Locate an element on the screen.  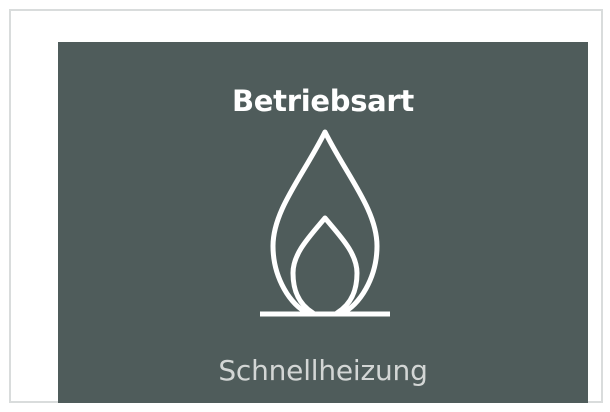
tile-title: Betriebsart is located at coordinates (323, 101).